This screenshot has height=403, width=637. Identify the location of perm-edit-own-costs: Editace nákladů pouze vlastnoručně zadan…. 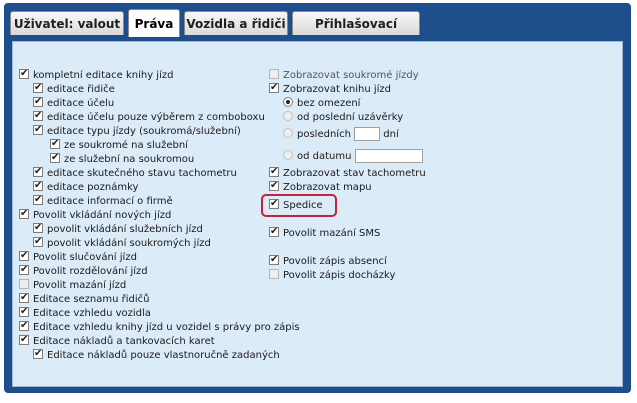
(156, 356).